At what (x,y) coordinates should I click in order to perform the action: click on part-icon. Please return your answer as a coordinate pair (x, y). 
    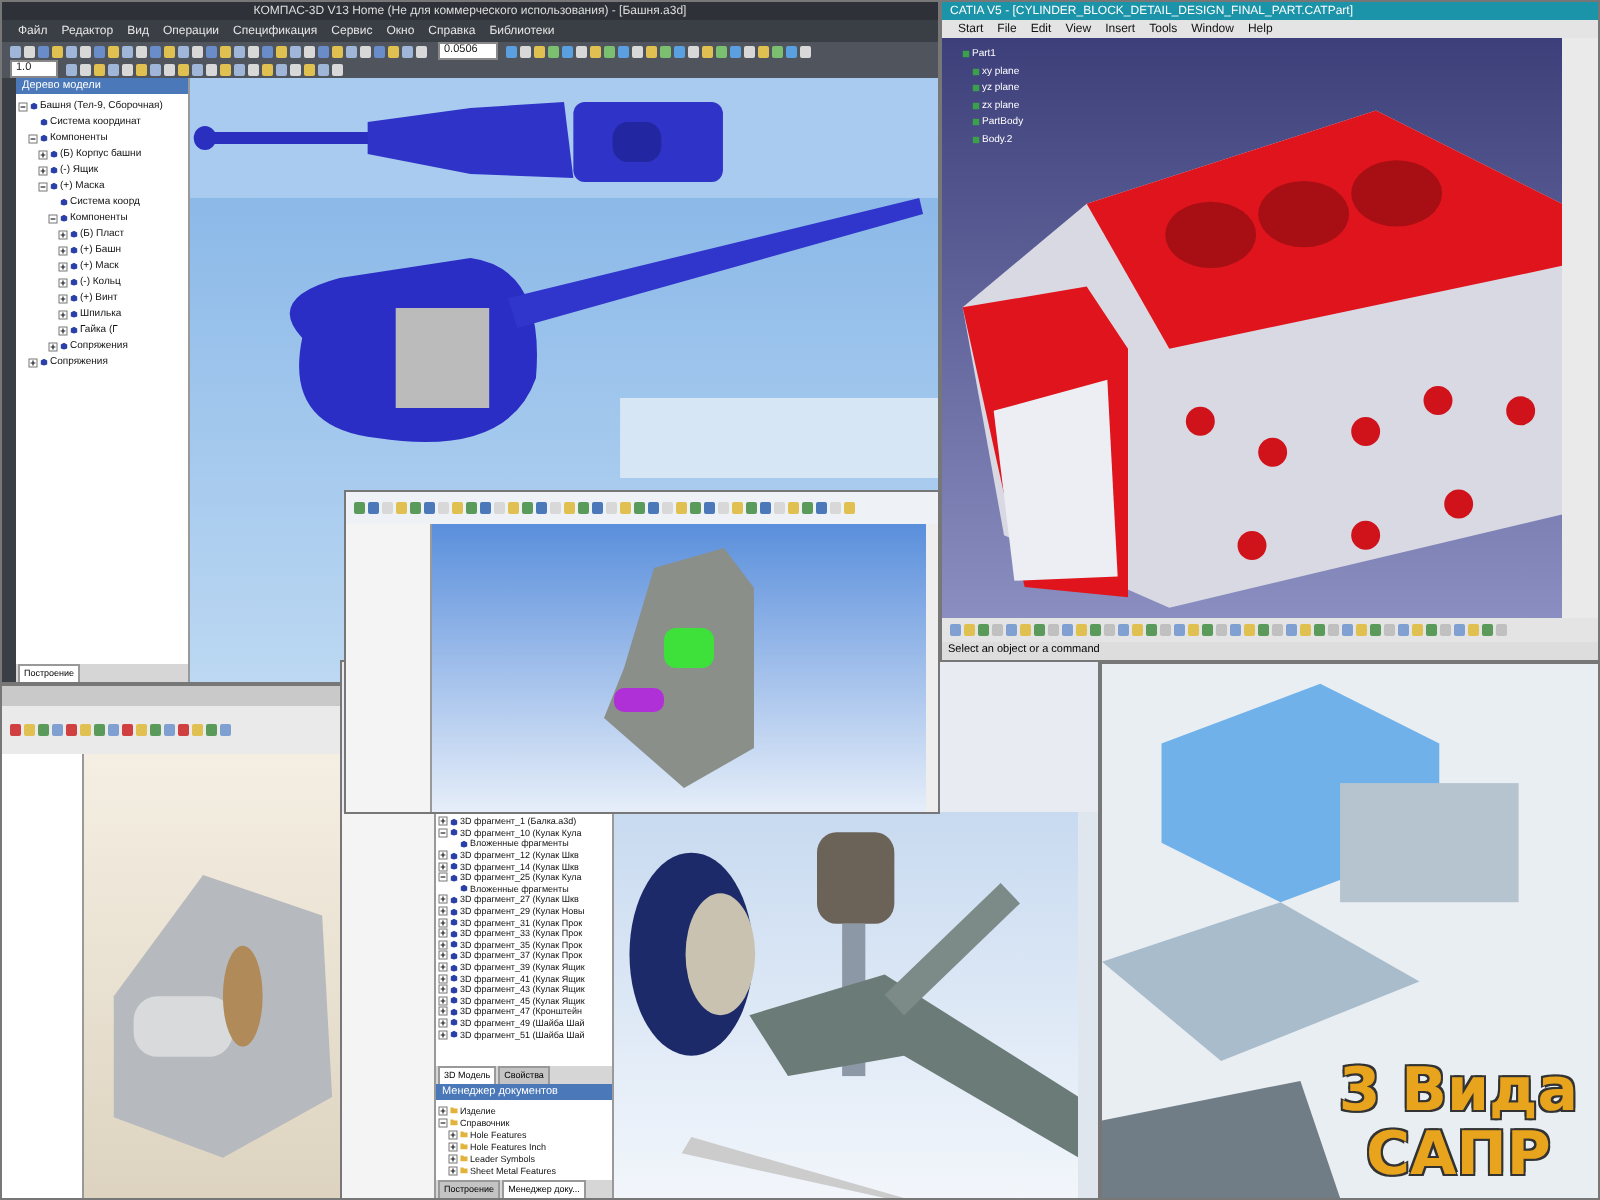
    Looking at the image, I should click on (44, 362).